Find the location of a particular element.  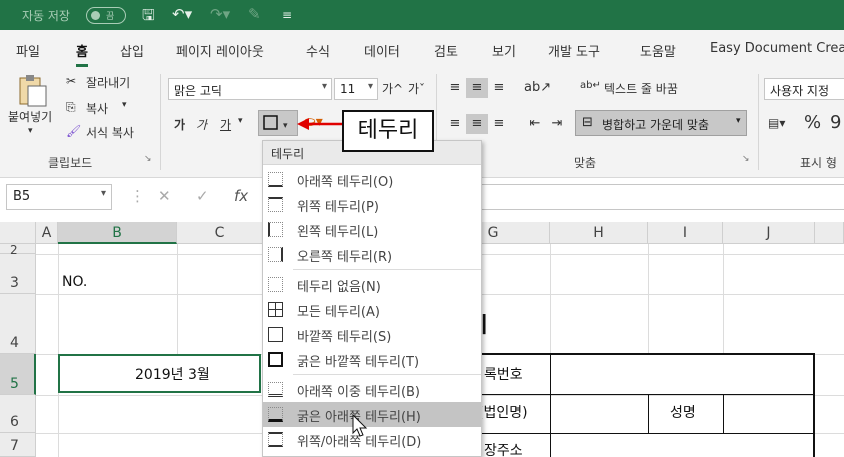

format-painter-icon: 🖌 is located at coordinates (73, 131).